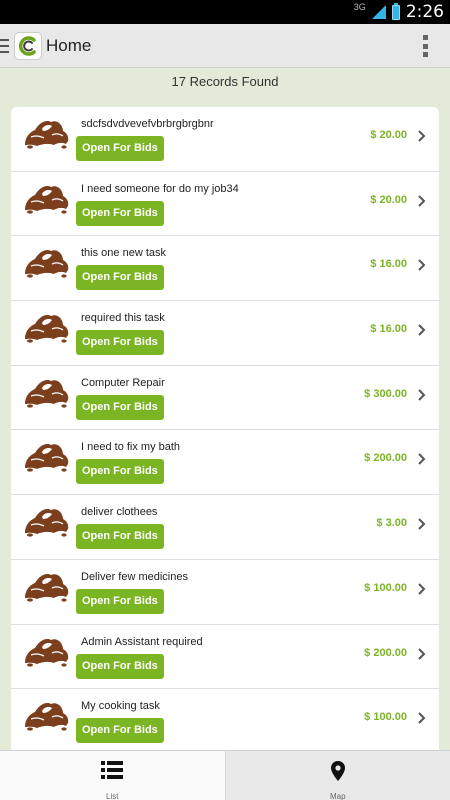 This screenshot has width=450, height=800. What do you see at coordinates (424, 12) in the screenshot?
I see `status-clock: 2:26` at bounding box center [424, 12].